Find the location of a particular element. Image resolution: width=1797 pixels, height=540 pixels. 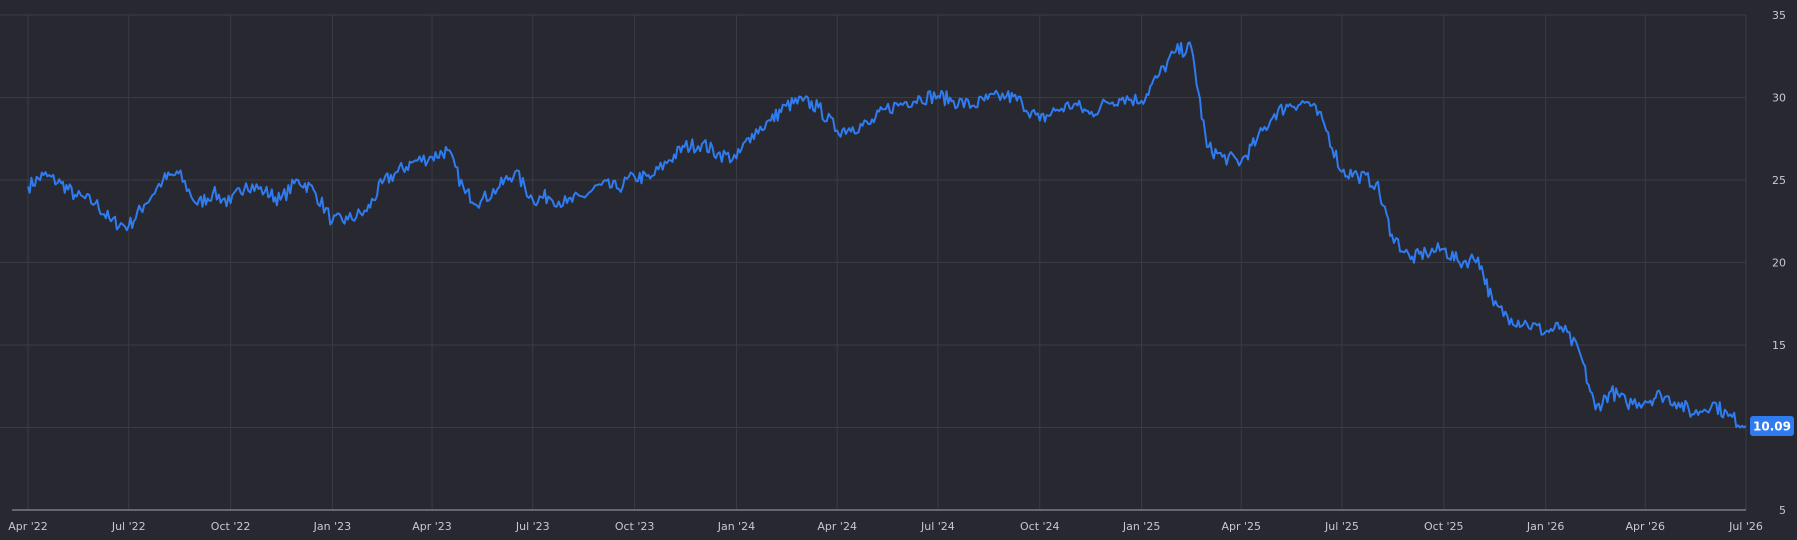

x-tick-label: Apr '24 is located at coordinates (837, 526).